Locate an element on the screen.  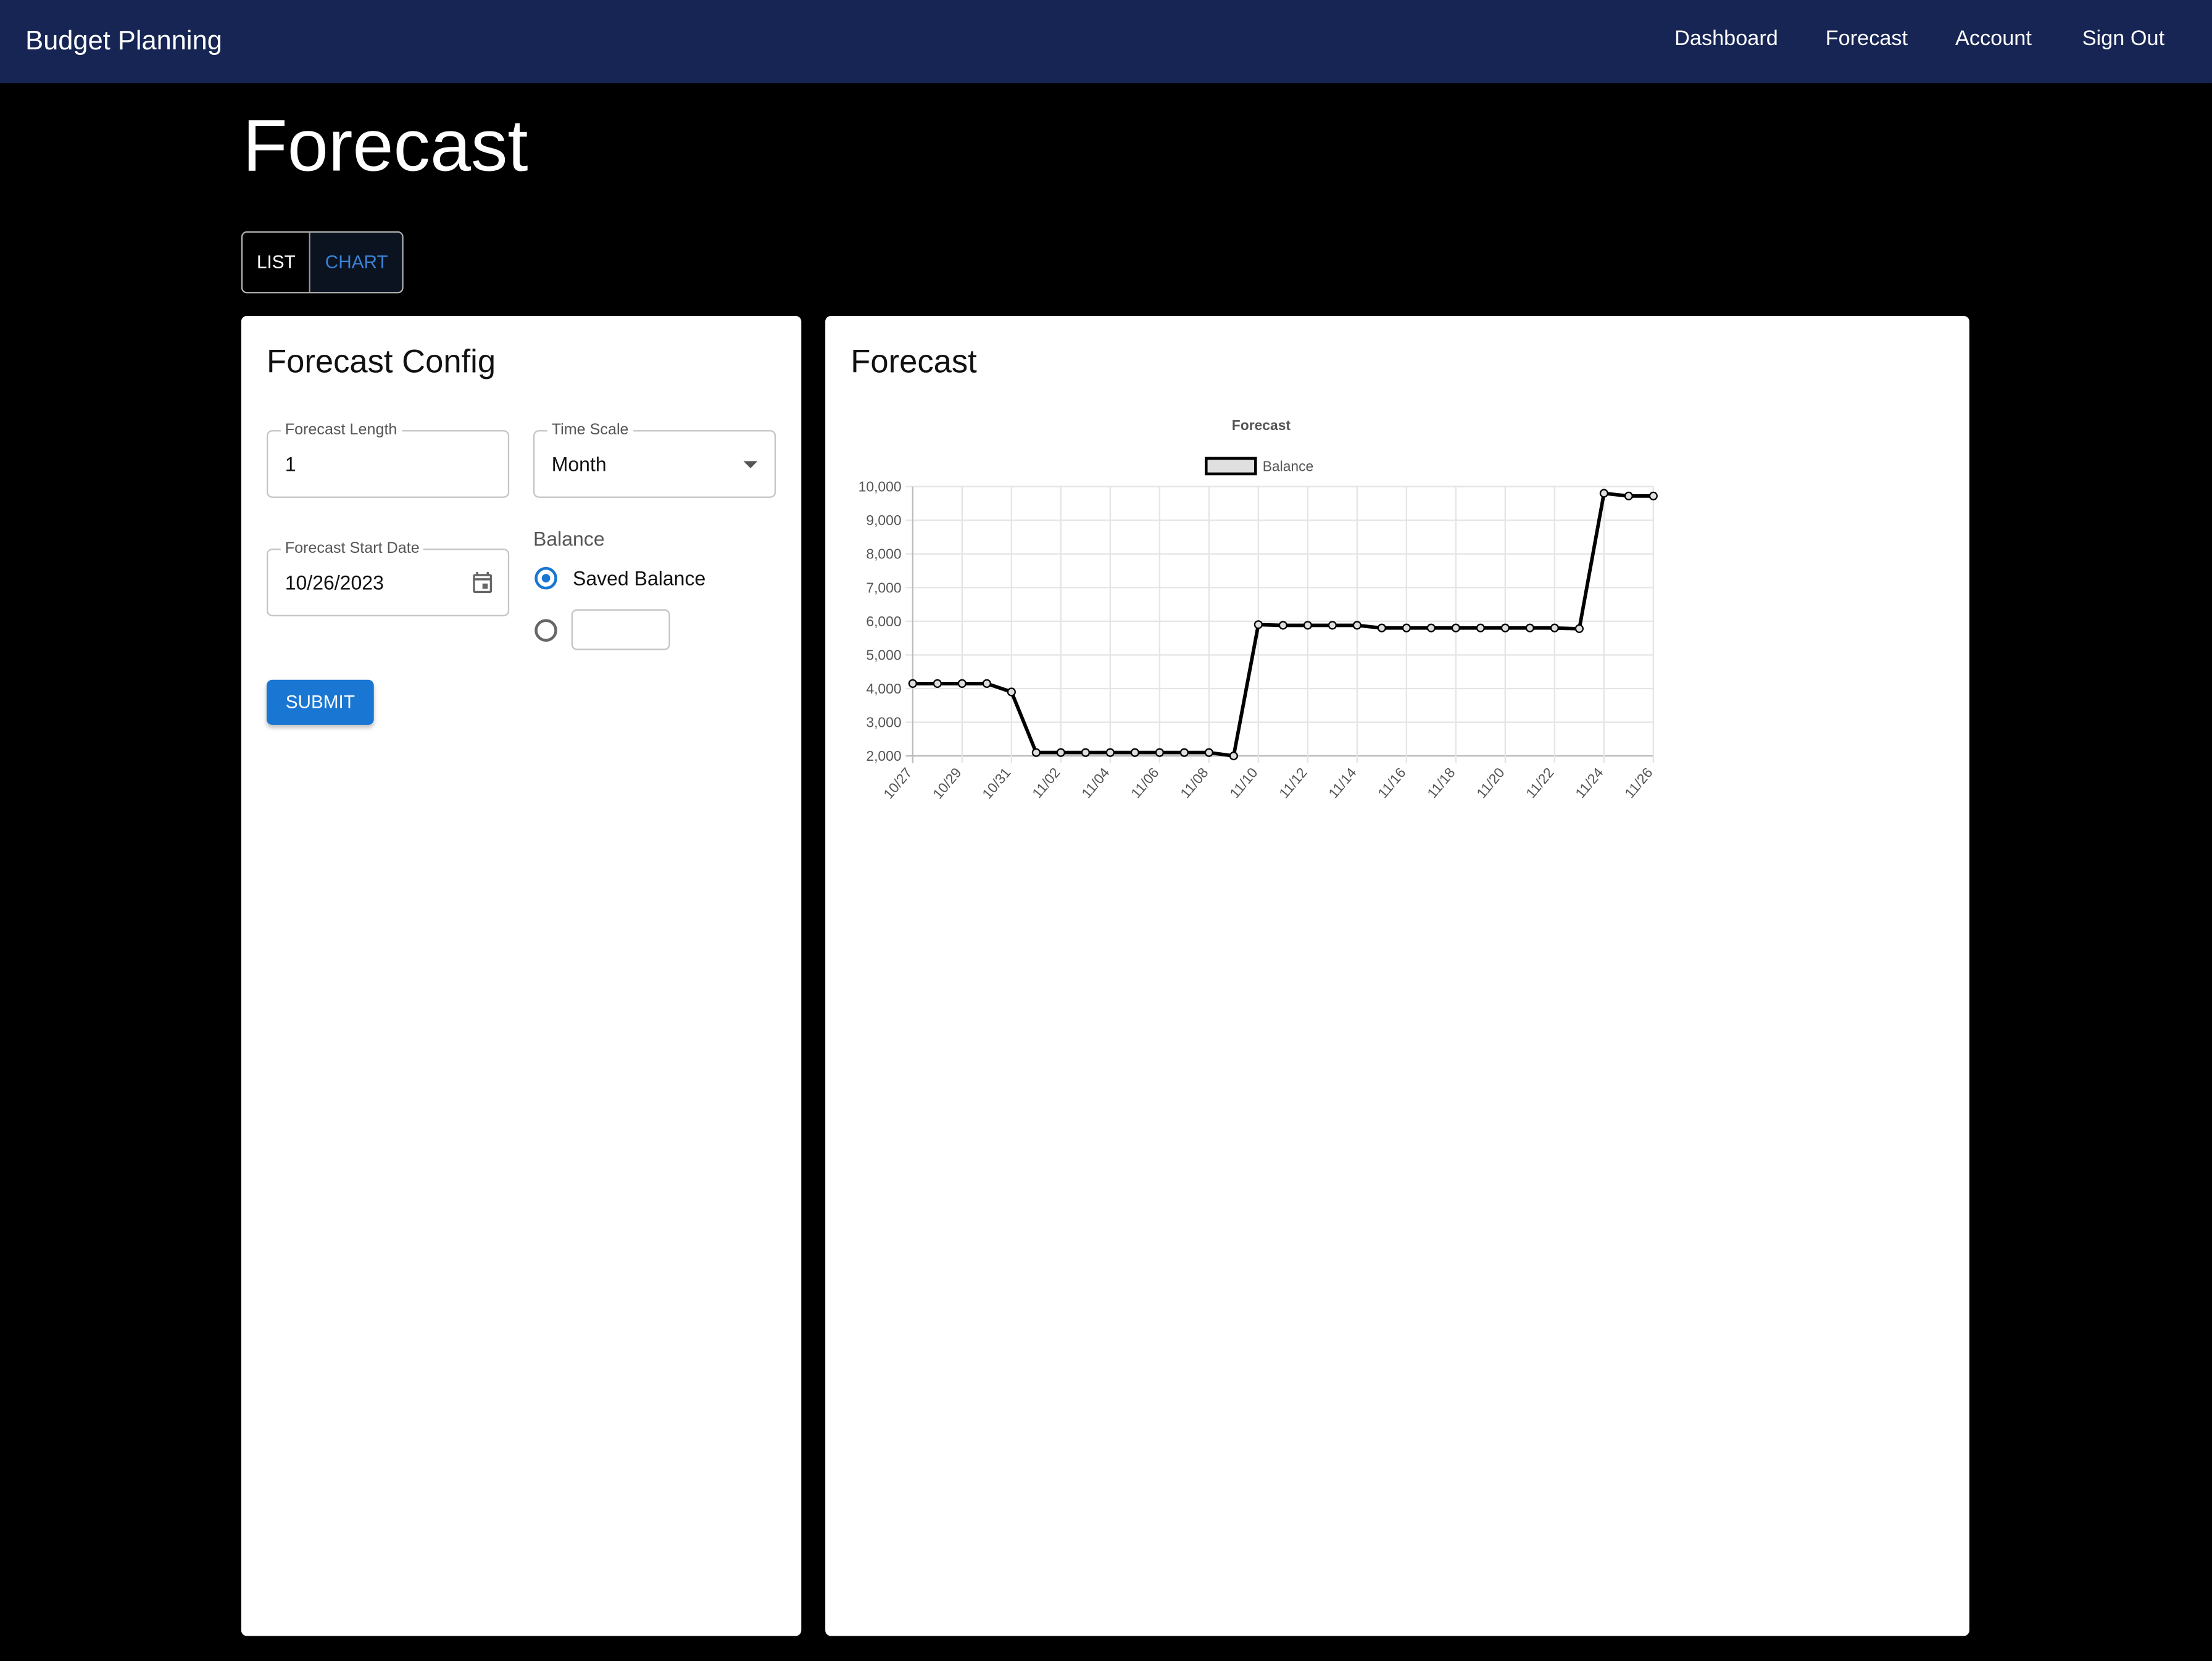
legend-label: Balance is located at coordinates (1288, 466).